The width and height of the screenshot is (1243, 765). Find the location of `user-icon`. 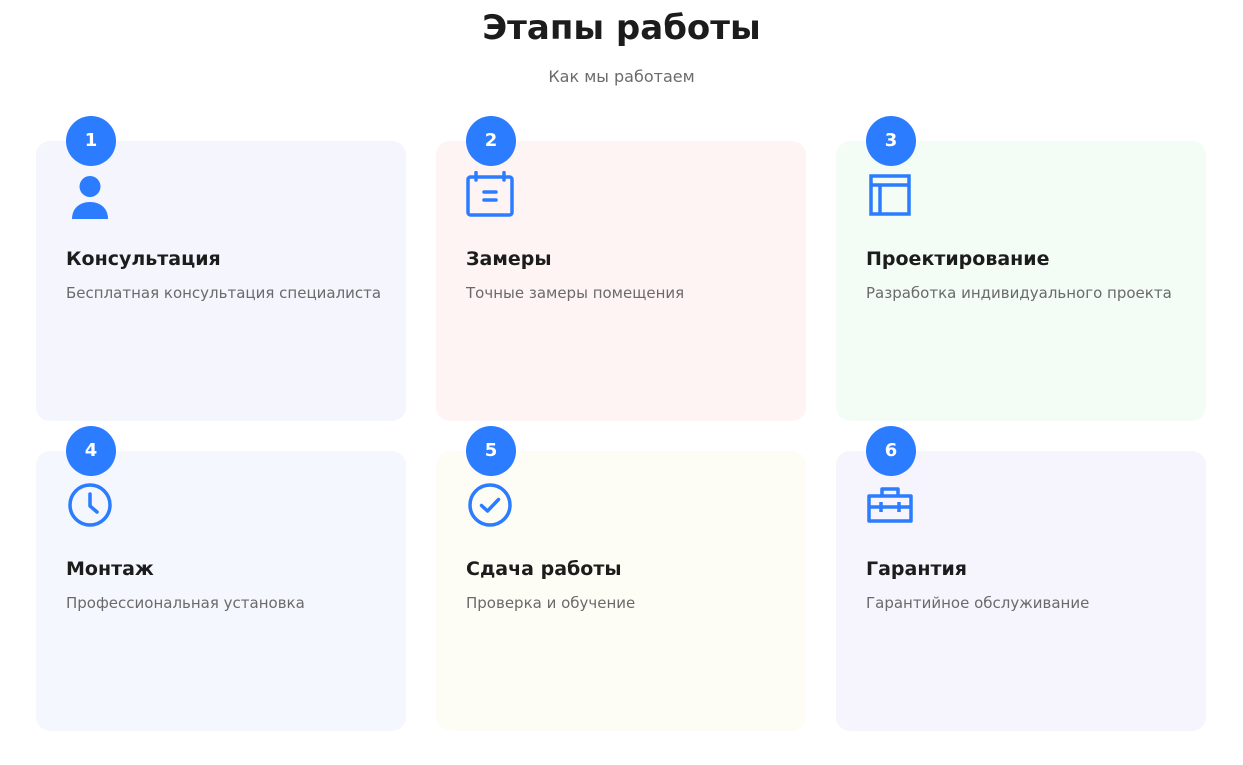

user-icon is located at coordinates (90, 195).